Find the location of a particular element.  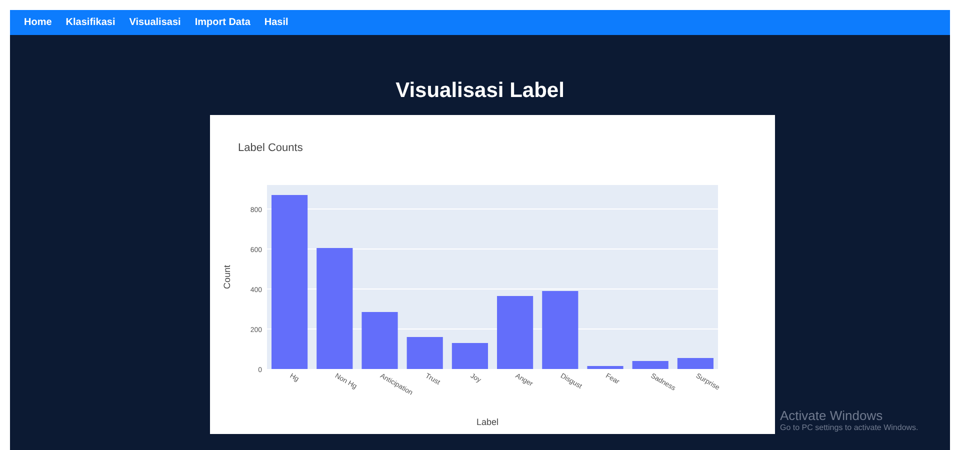

y-axis-title: Count is located at coordinates (227, 277).